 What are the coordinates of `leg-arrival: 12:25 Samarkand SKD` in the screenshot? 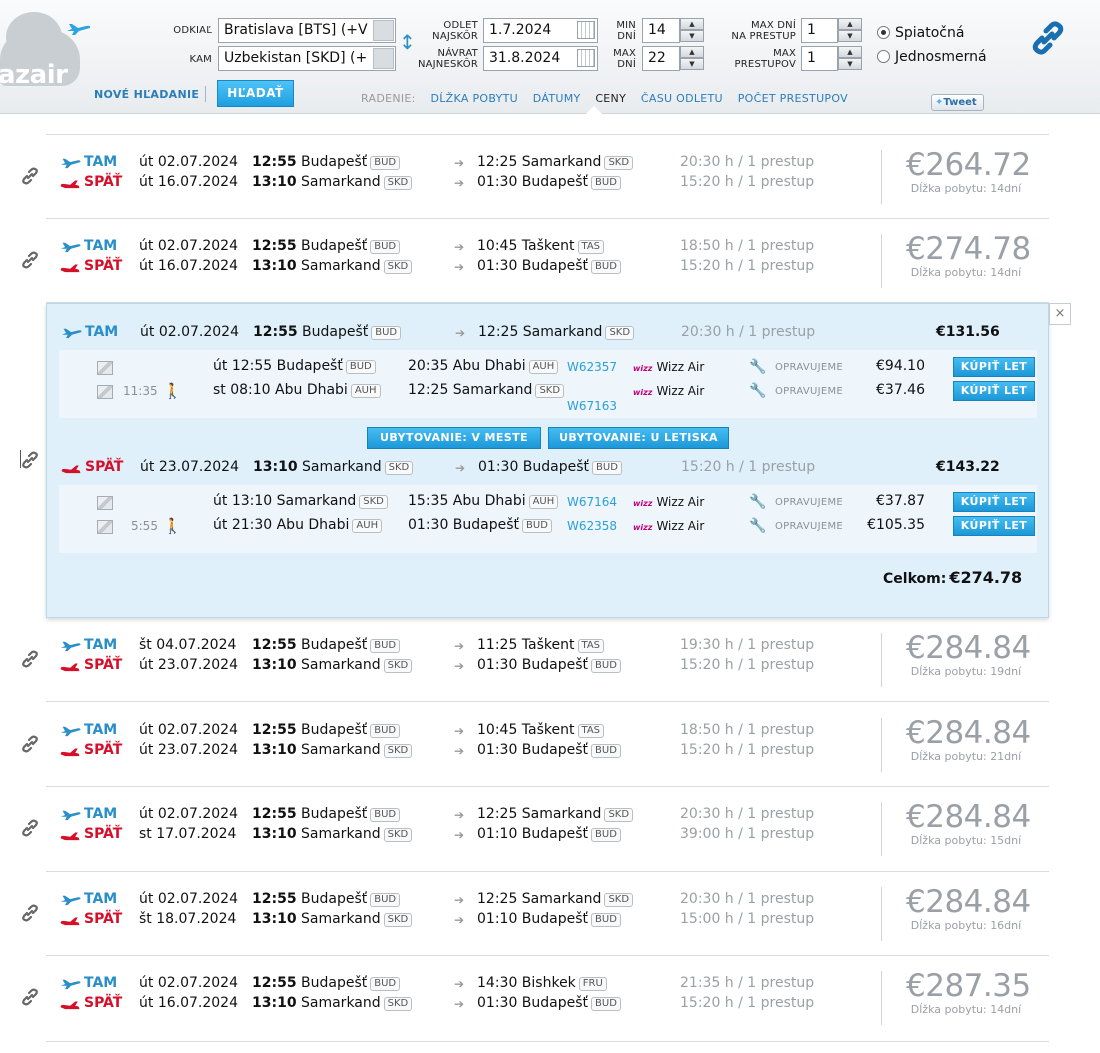 It's located at (555, 162).